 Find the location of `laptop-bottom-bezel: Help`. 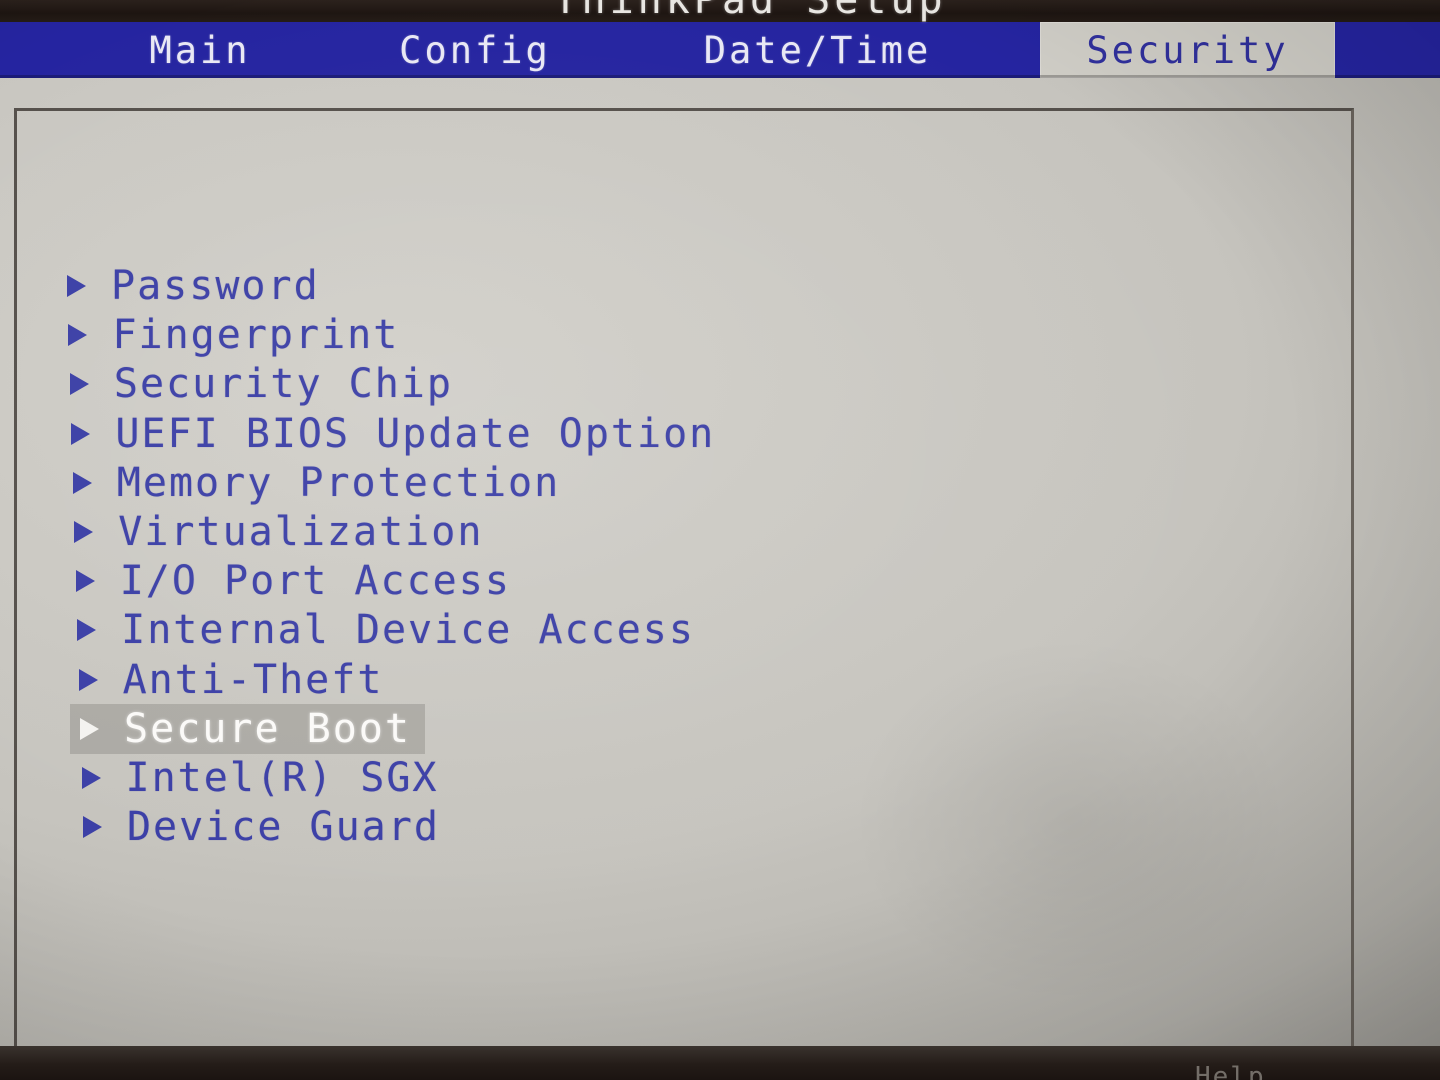

laptop-bottom-bezel: Help is located at coordinates (720, 1063).